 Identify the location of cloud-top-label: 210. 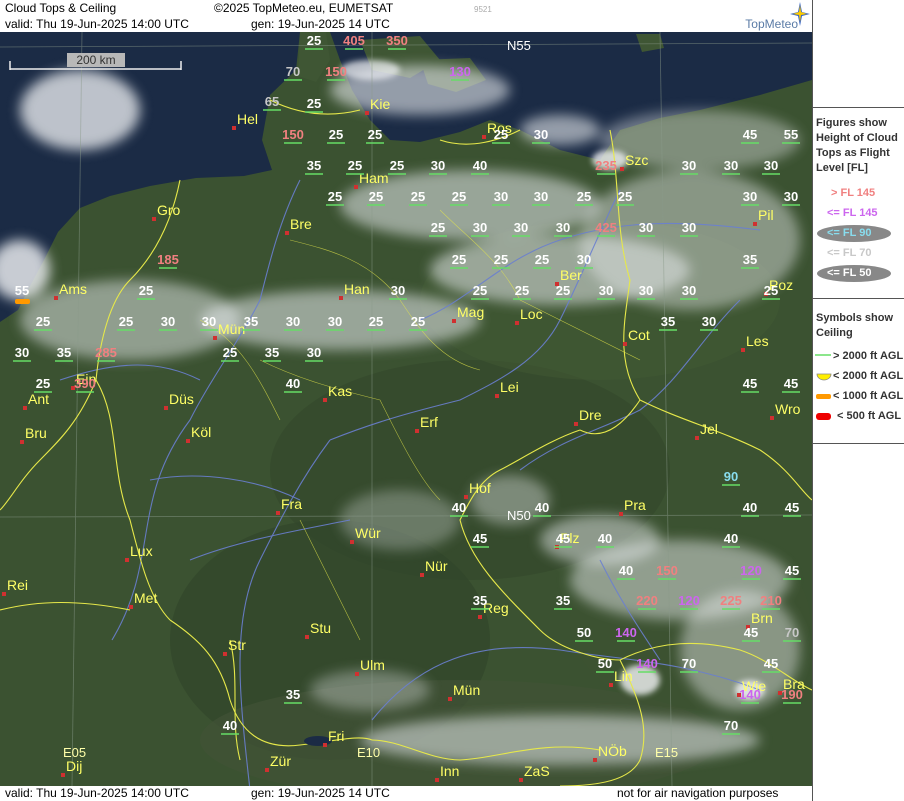
(771, 600).